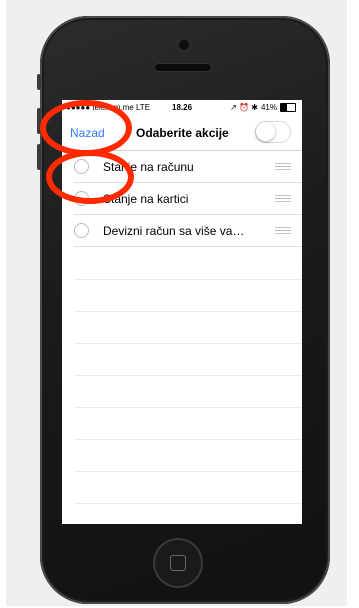 The image size is (359, 608). What do you see at coordinates (265, 131) in the screenshot?
I see `toggle-knob` at bounding box center [265, 131].